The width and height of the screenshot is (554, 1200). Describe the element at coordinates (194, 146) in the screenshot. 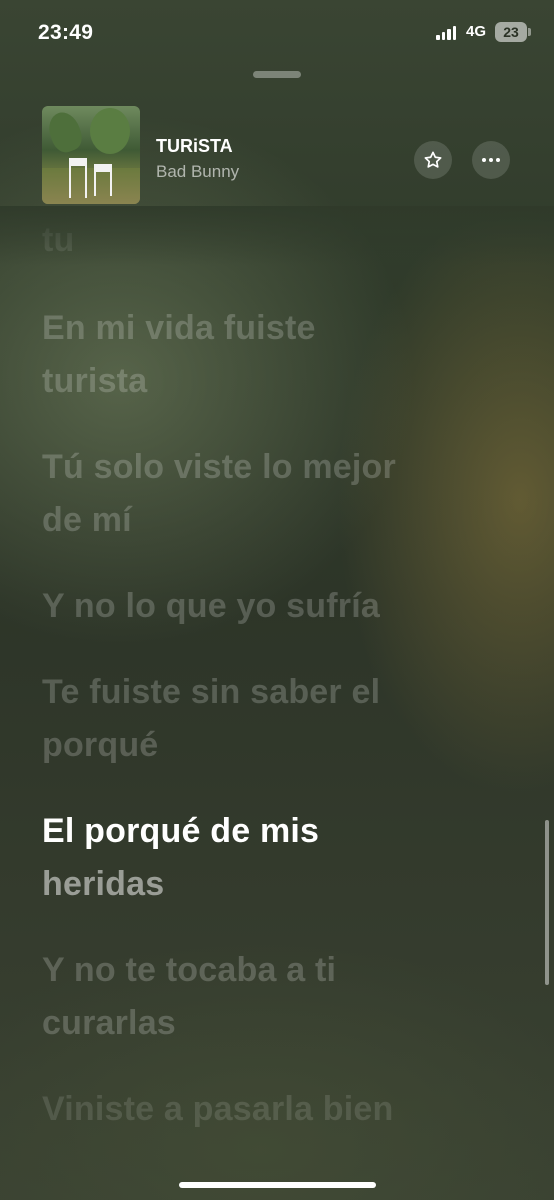

I see `song-title: TURiSTA` at that location.